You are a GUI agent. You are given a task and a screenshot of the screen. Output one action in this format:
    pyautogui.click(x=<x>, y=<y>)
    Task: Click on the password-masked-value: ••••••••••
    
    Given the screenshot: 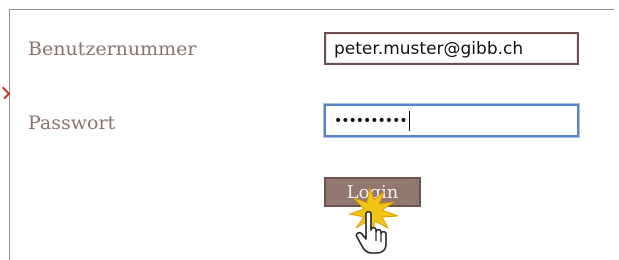 What is the action you would take?
    pyautogui.click(x=371, y=120)
    